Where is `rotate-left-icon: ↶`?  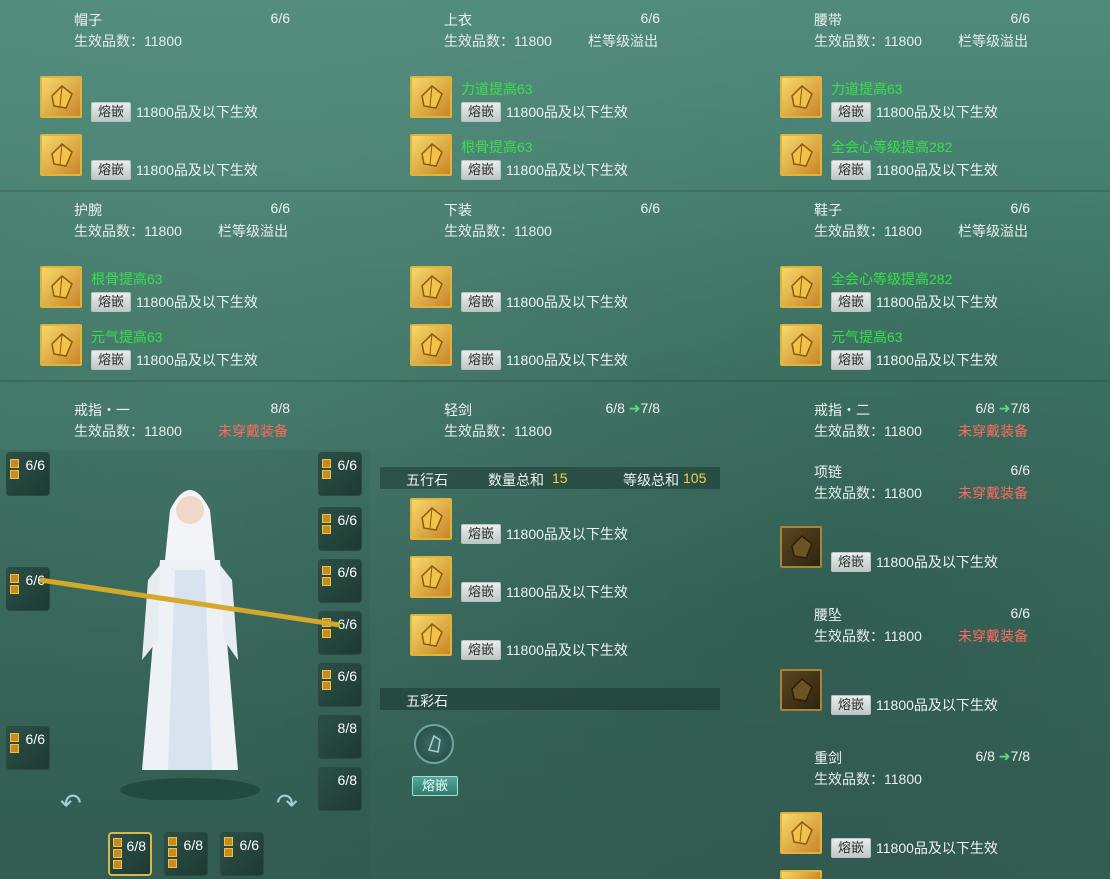 rotate-left-icon: ↶ is located at coordinates (71, 803).